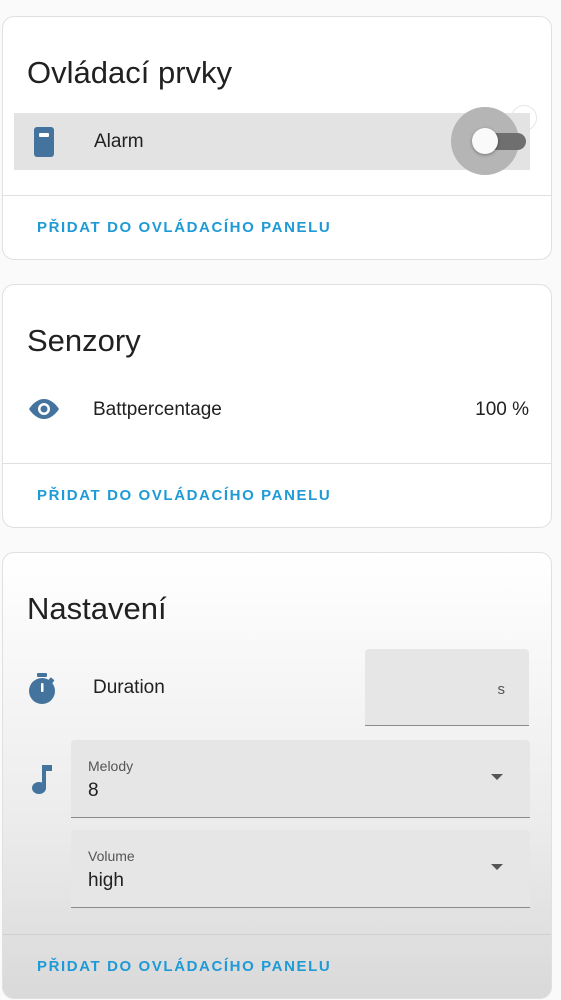 Image resolution: width=561 pixels, height=1000 pixels. What do you see at coordinates (300, 869) in the screenshot?
I see `volume-select: Volume high` at bounding box center [300, 869].